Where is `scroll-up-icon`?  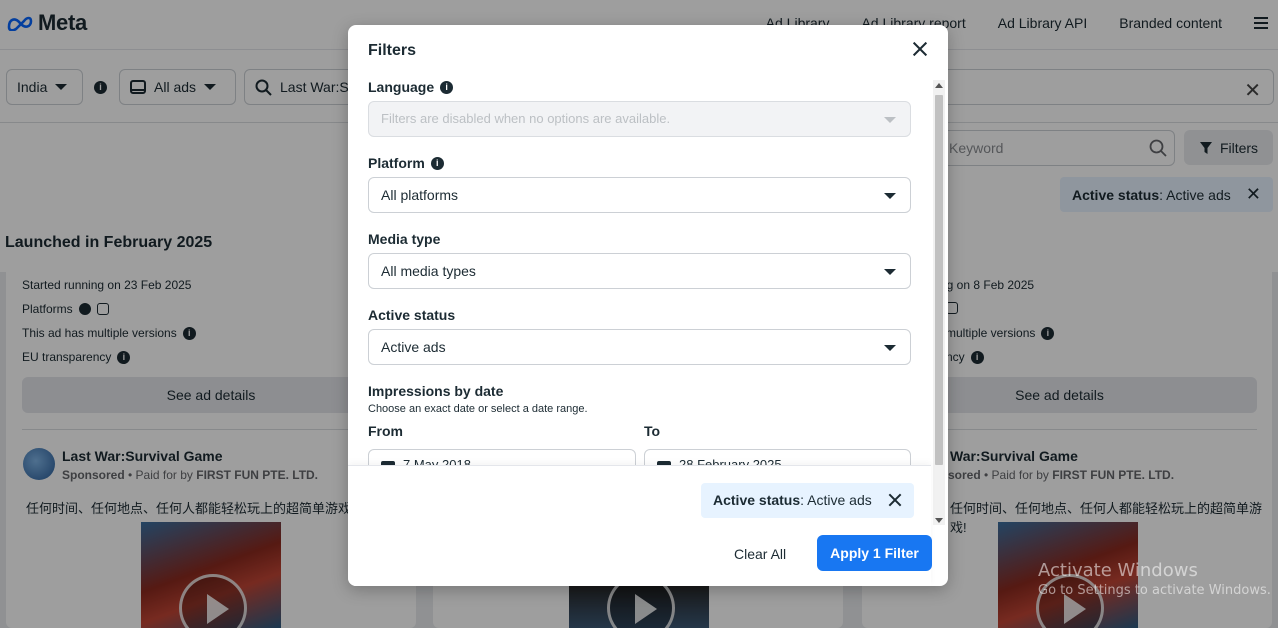
scroll-up-icon is located at coordinates (939, 85).